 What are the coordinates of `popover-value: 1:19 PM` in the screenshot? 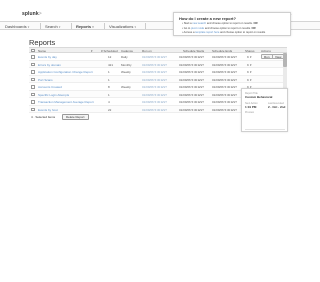 It's located at (251, 107).